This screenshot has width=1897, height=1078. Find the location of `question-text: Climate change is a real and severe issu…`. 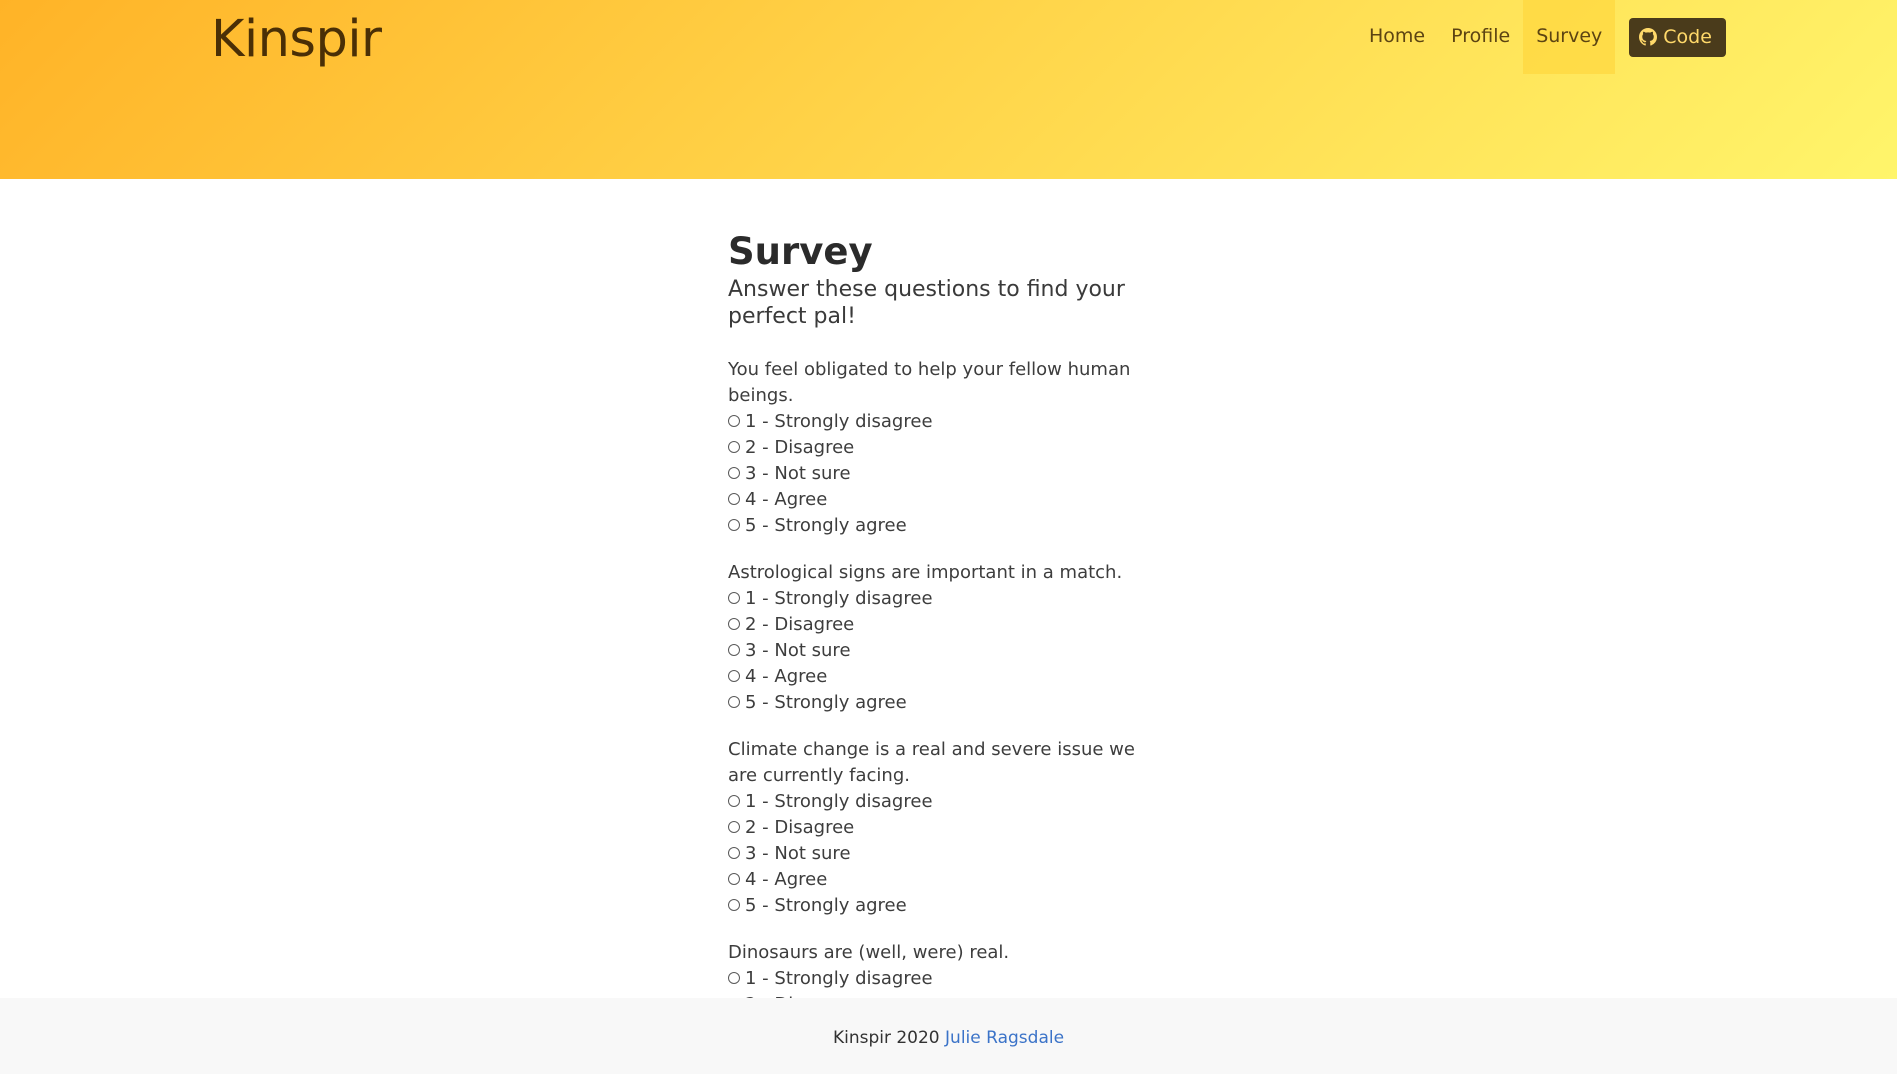

question-text: Climate change is a real and severe issu… is located at coordinates (931, 762).